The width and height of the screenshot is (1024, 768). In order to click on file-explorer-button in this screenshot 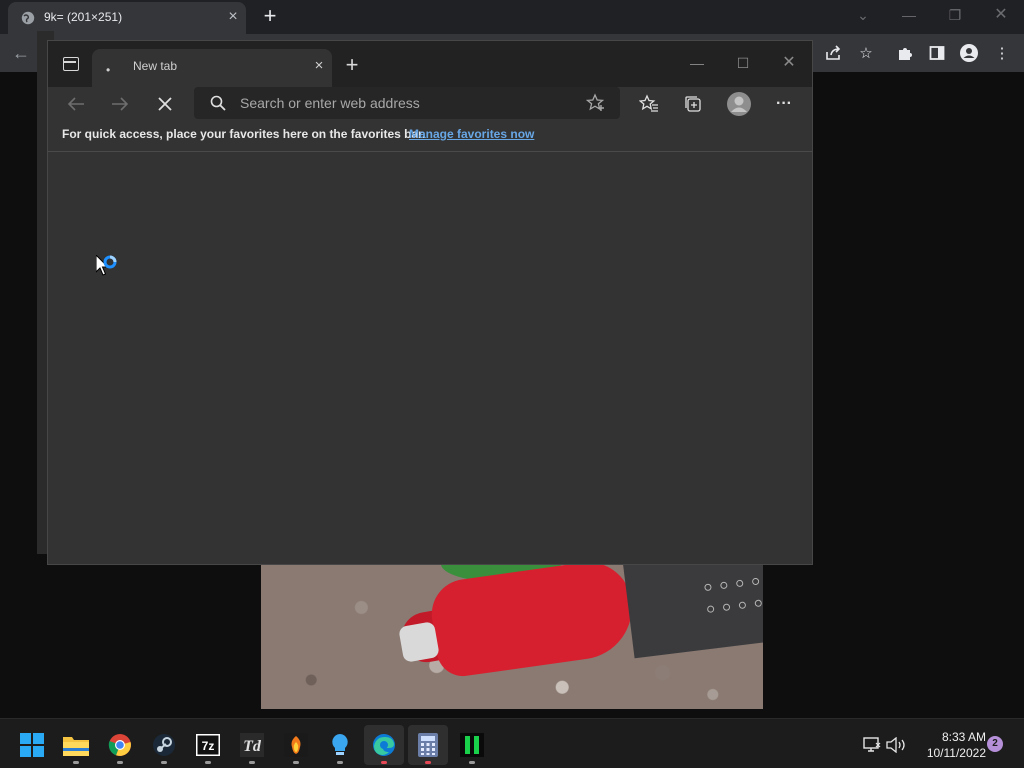, I will do `click(76, 745)`.